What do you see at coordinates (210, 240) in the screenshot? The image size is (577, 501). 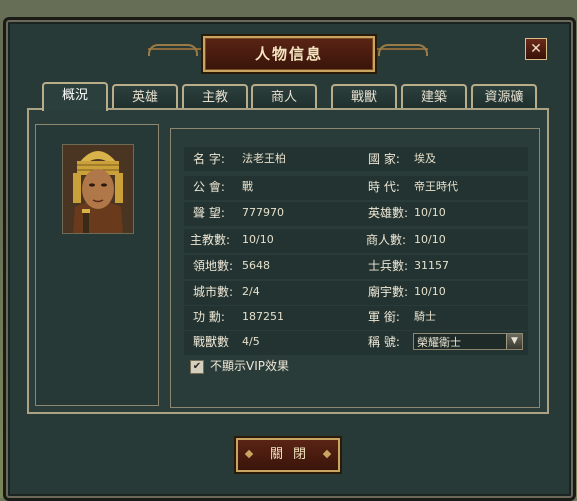 I see `bishop-count-label: 主教數:` at bounding box center [210, 240].